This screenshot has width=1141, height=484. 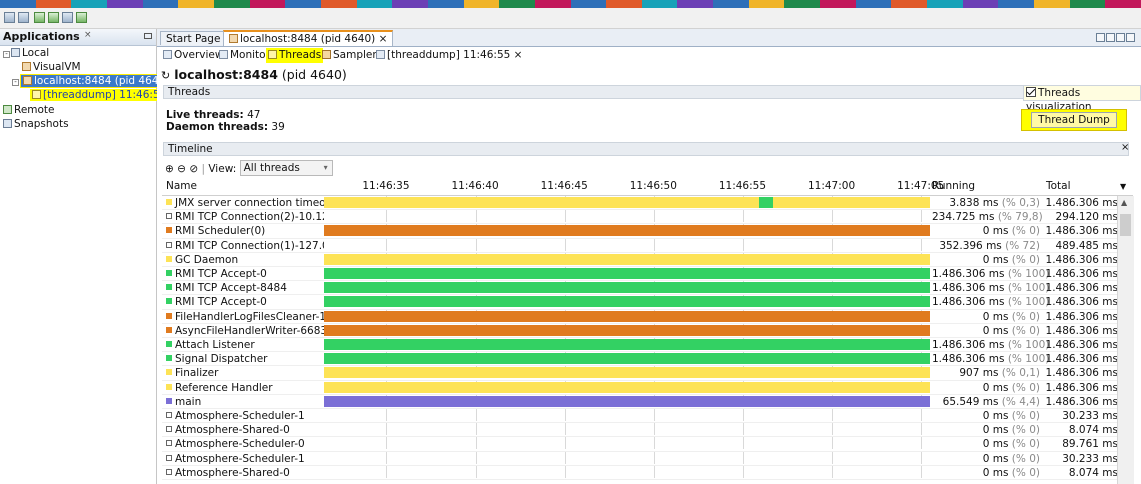 What do you see at coordinates (1125, 225) in the screenshot?
I see `scrollbar-thumb` at bounding box center [1125, 225].